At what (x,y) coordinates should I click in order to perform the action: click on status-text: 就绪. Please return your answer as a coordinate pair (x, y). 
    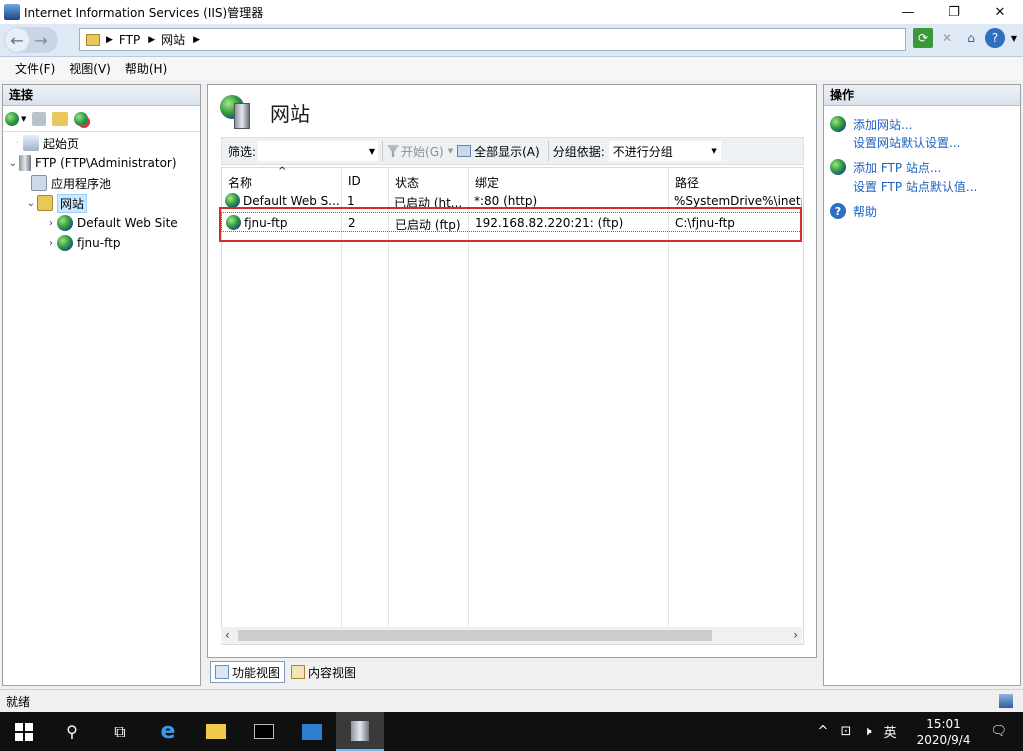
    Looking at the image, I should click on (18, 701).